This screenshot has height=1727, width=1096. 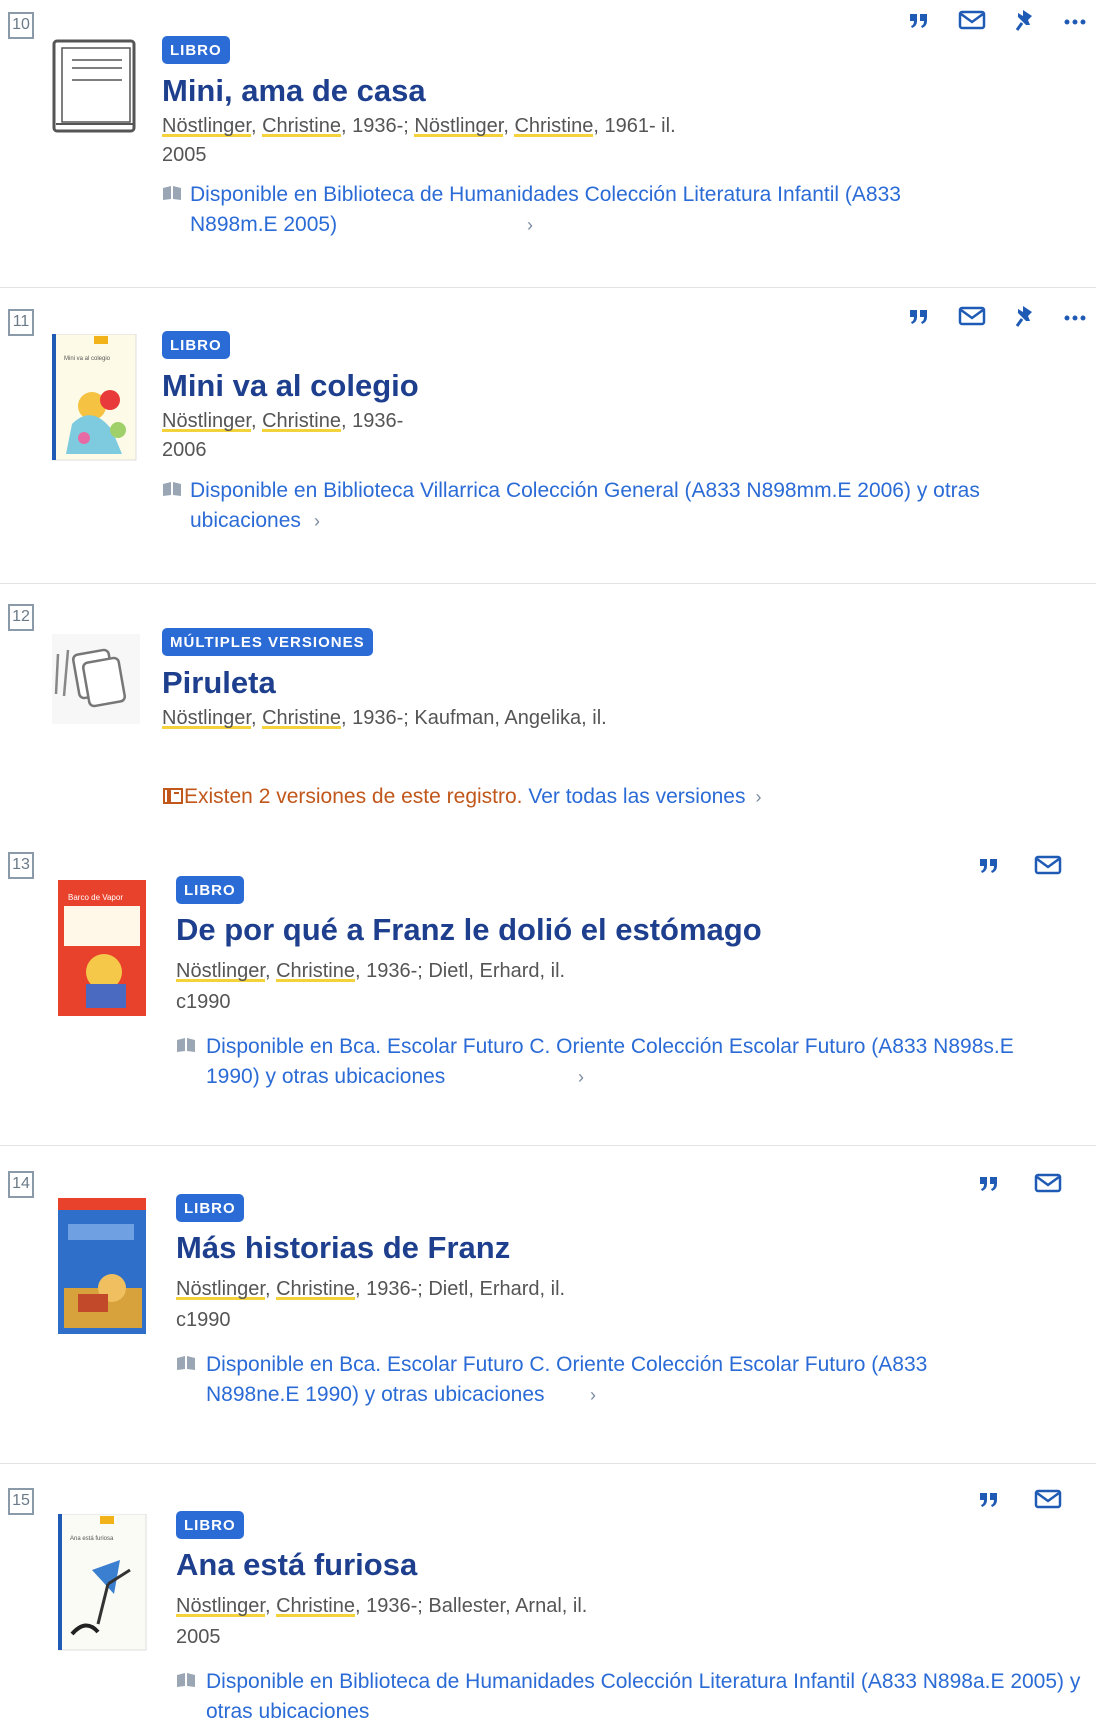 What do you see at coordinates (198, 1637) in the screenshot?
I see `record-date: 2005` at bounding box center [198, 1637].